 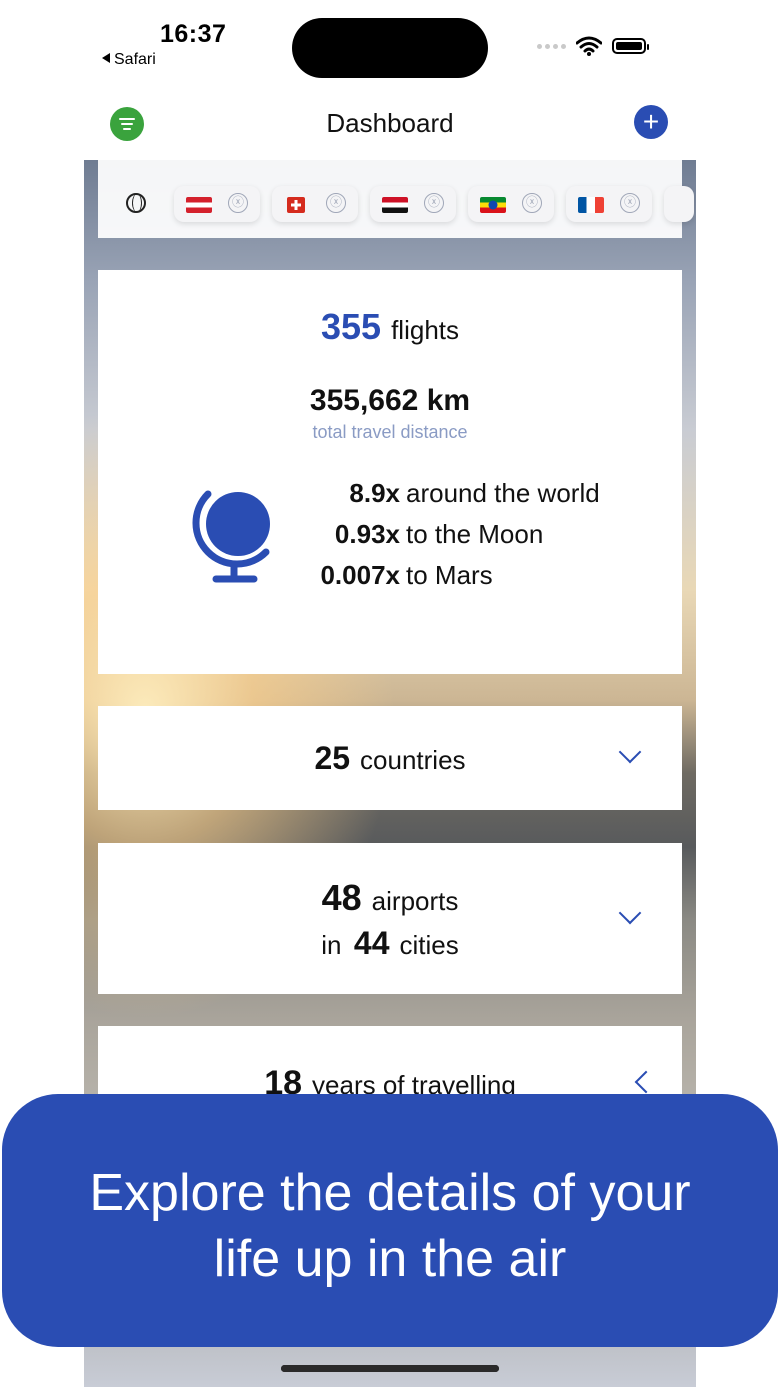 I want to click on ethiopia-flag-icon, so click(x=493, y=205).